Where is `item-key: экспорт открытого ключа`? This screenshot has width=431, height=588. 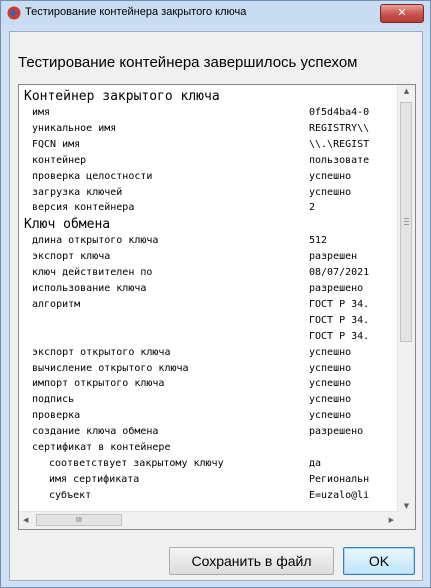
item-key: экспорт открытого ключа is located at coordinates (101, 352).